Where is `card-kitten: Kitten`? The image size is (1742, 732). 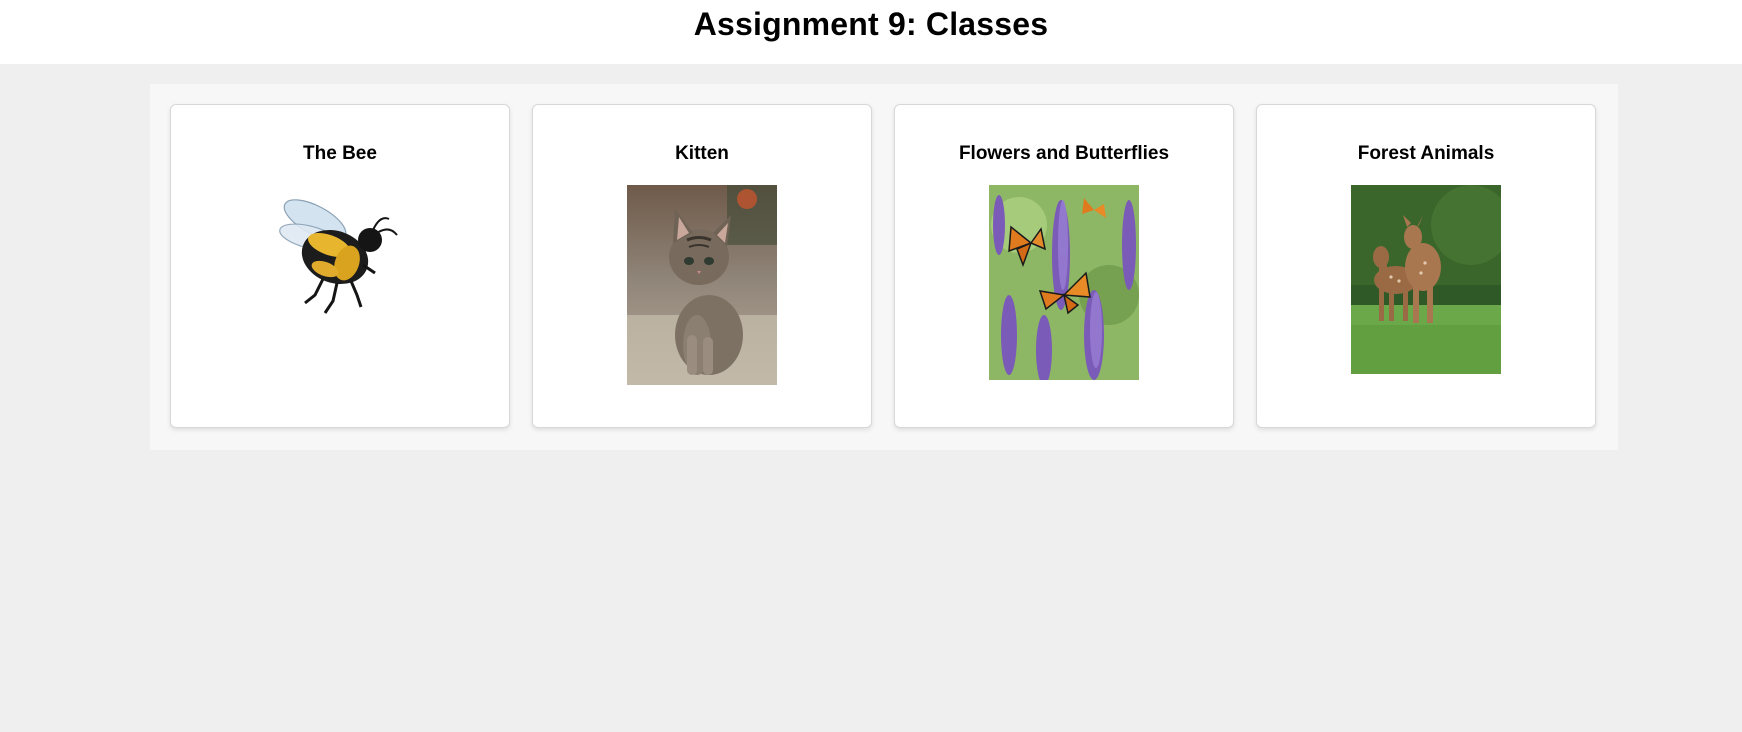 card-kitten: Kitten is located at coordinates (702, 266).